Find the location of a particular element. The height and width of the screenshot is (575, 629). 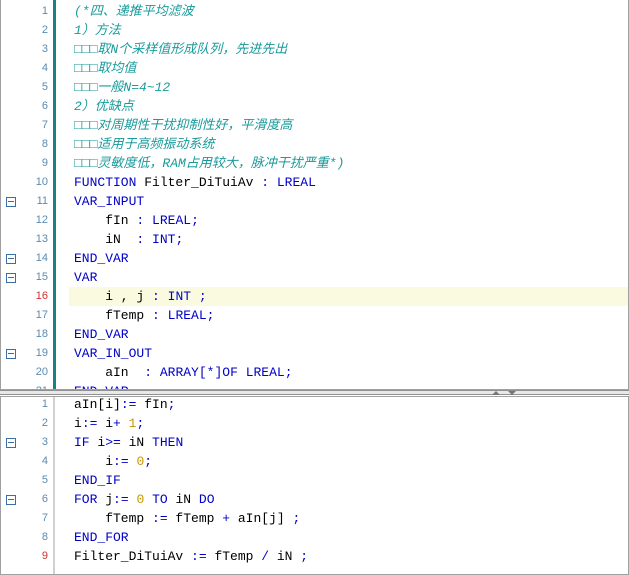

comment-token: □□□适用于高频振动系统 is located at coordinates (144, 144).